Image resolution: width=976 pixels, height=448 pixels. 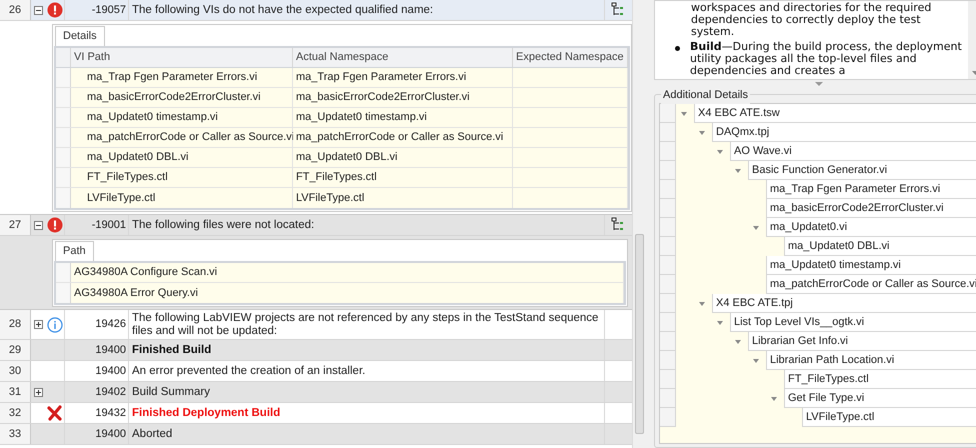 I want to click on detail-tab: Path, so click(x=74, y=251).